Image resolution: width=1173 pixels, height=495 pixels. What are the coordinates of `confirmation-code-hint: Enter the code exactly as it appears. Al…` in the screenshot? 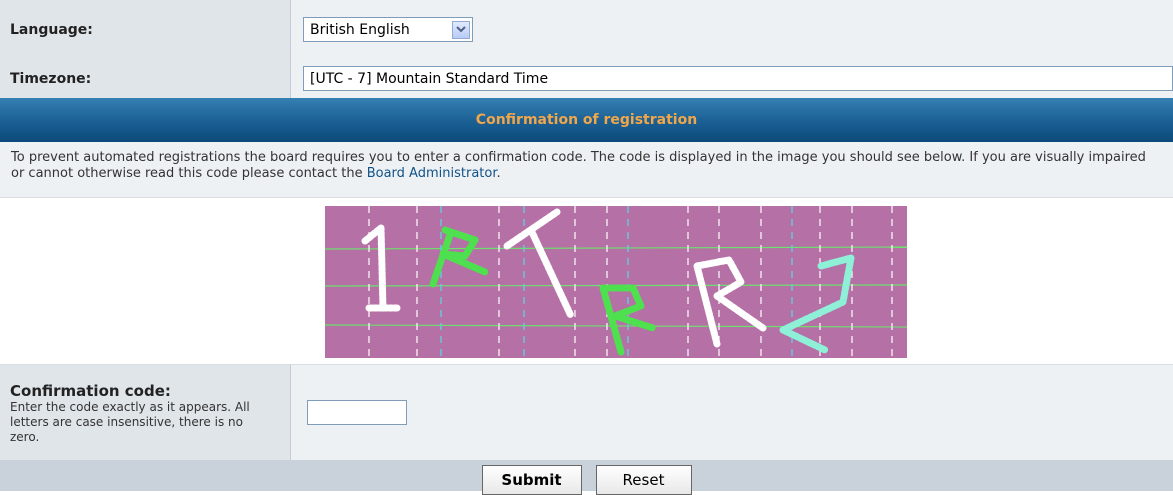 It's located at (130, 422).